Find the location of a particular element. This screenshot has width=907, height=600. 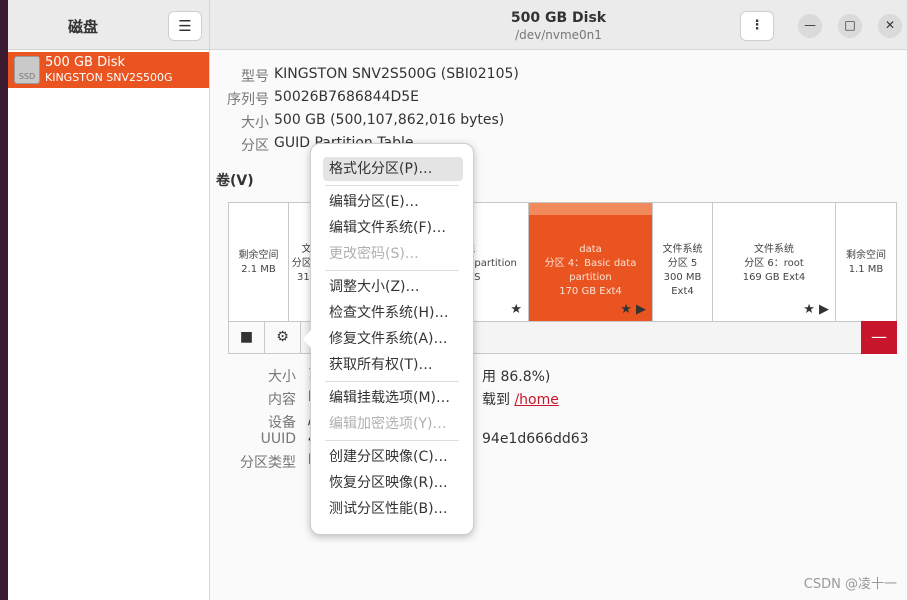

minimize-icon: — is located at coordinates (810, 25).